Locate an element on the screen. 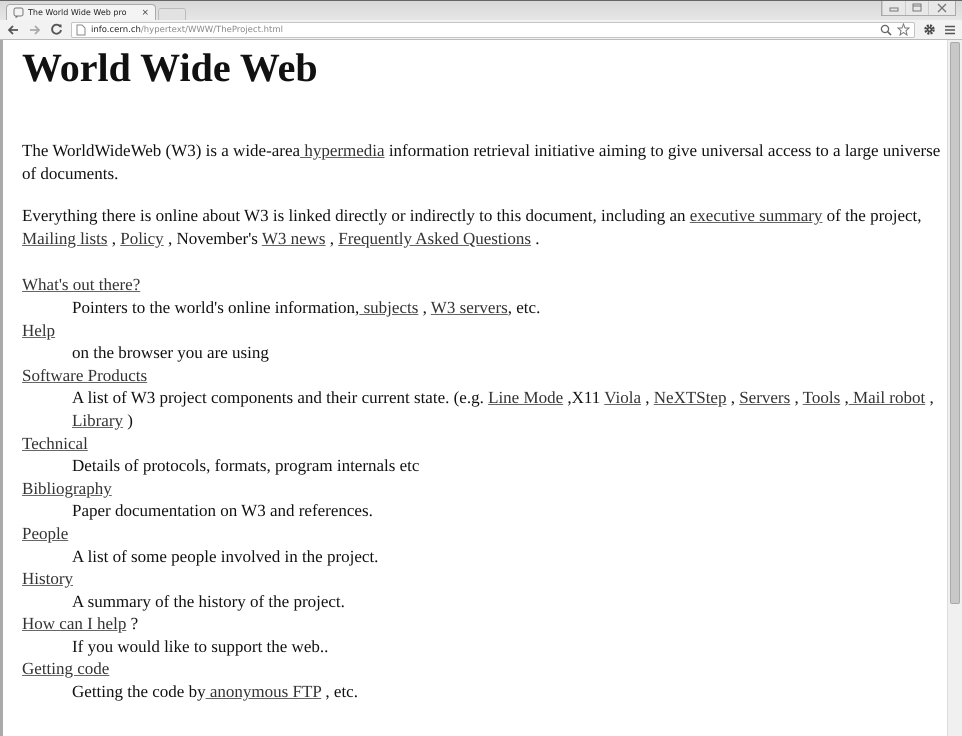  link: Getting code is located at coordinates (66, 668).